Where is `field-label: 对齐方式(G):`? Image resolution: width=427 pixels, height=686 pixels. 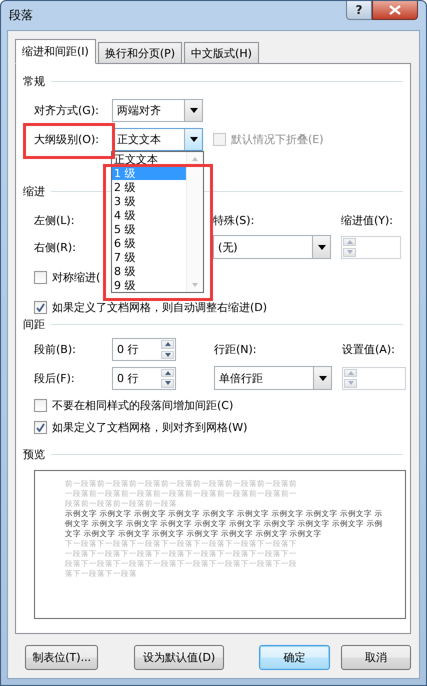 field-label: 对齐方式(G): is located at coordinates (67, 110).